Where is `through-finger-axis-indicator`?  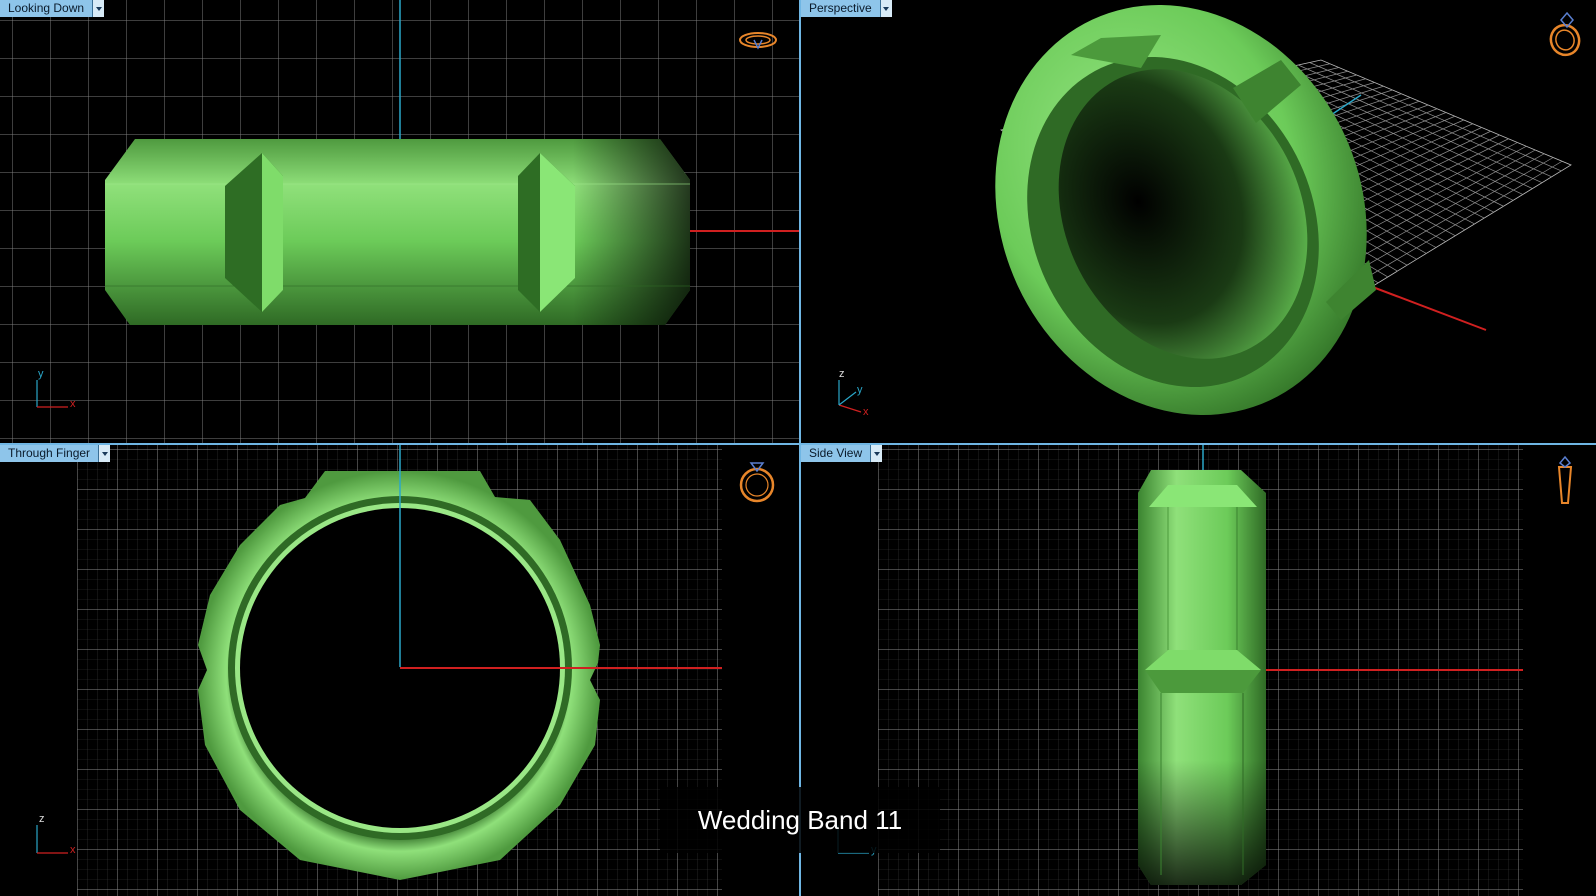
through-finger-axis-indicator is located at coordinates (52, 839).